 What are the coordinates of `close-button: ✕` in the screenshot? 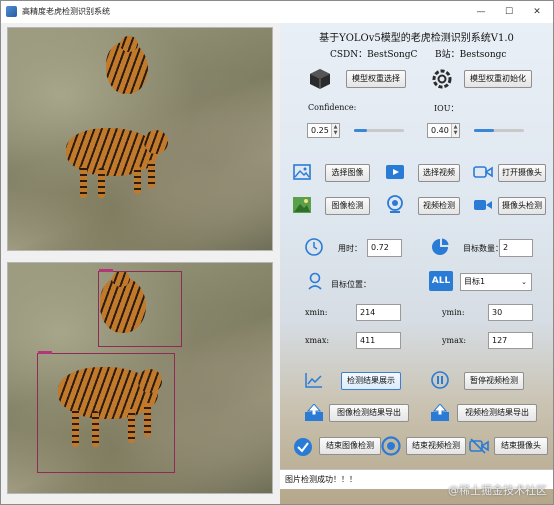 It's located at (537, 12).